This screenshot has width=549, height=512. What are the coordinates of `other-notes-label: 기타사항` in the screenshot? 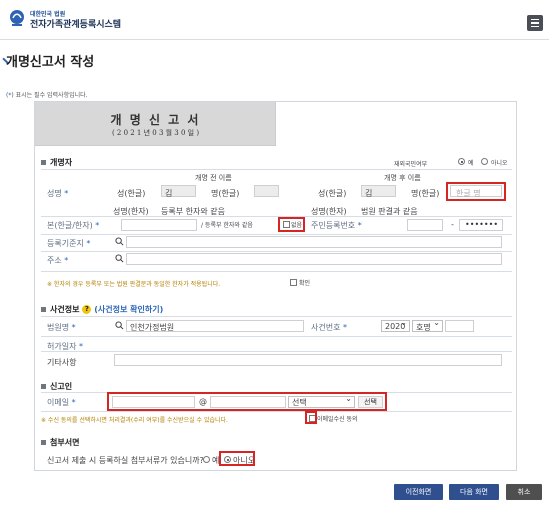 It's located at (62, 362).